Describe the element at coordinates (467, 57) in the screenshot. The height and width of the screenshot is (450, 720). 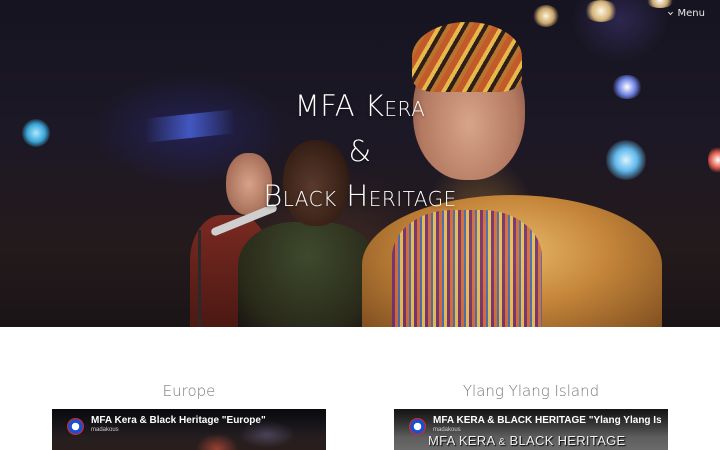
I see `singer-headwrap` at that location.